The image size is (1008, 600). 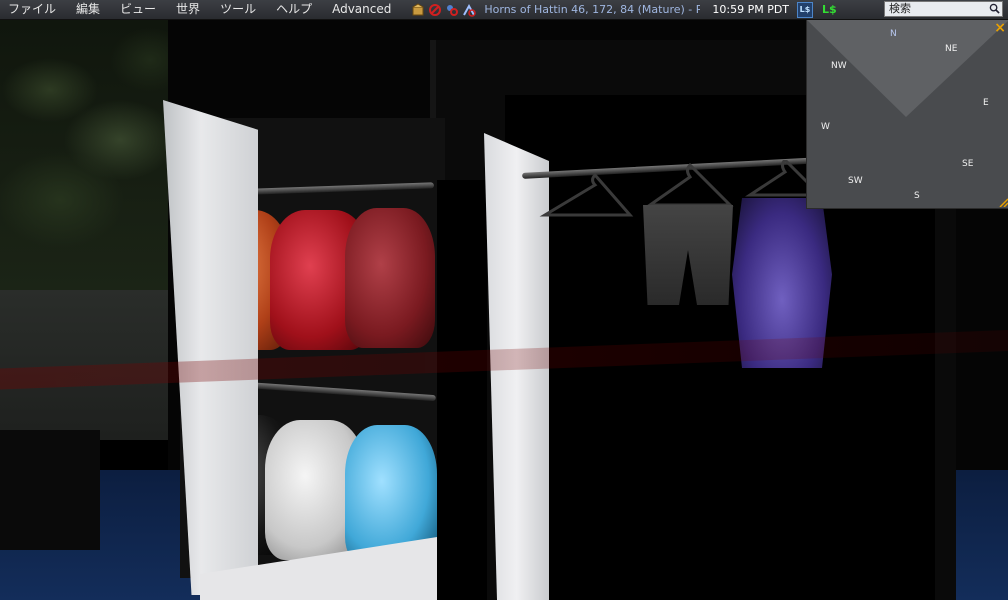 What do you see at coordinates (88, 9) in the screenshot?
I see `menu-edit: 編集` at bounding box center [88, 9].